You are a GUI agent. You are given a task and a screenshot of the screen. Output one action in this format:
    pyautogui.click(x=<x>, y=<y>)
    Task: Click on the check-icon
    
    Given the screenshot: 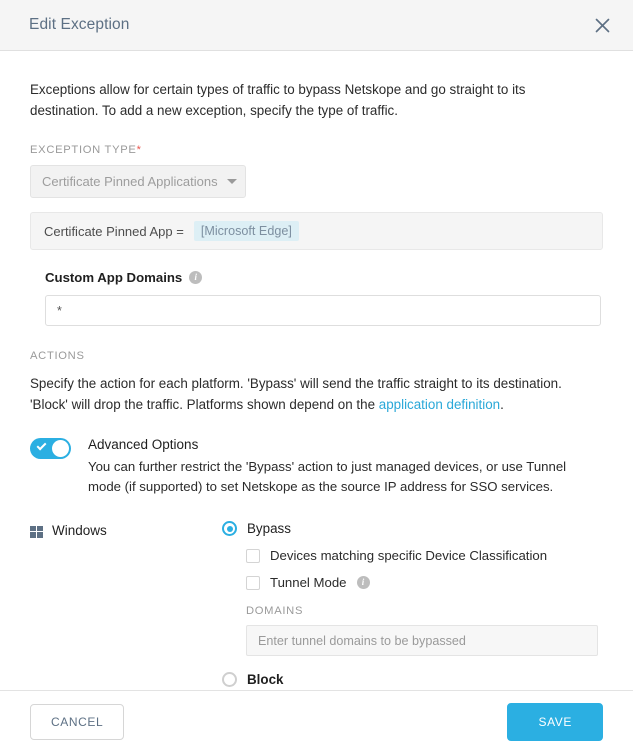 What is the action you would take?
    pyautogui.click(x=41, y=445)
    